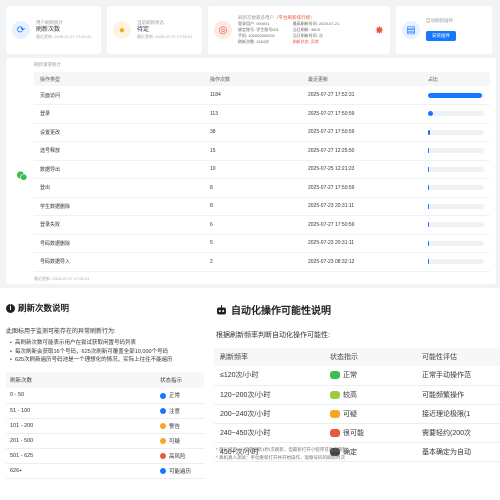 Image resolution: width=500 pixels, height=500 pixels. I want to click on table-row: 页面访问 1184 2025-07-27 17:52:31, so click(262, 95).